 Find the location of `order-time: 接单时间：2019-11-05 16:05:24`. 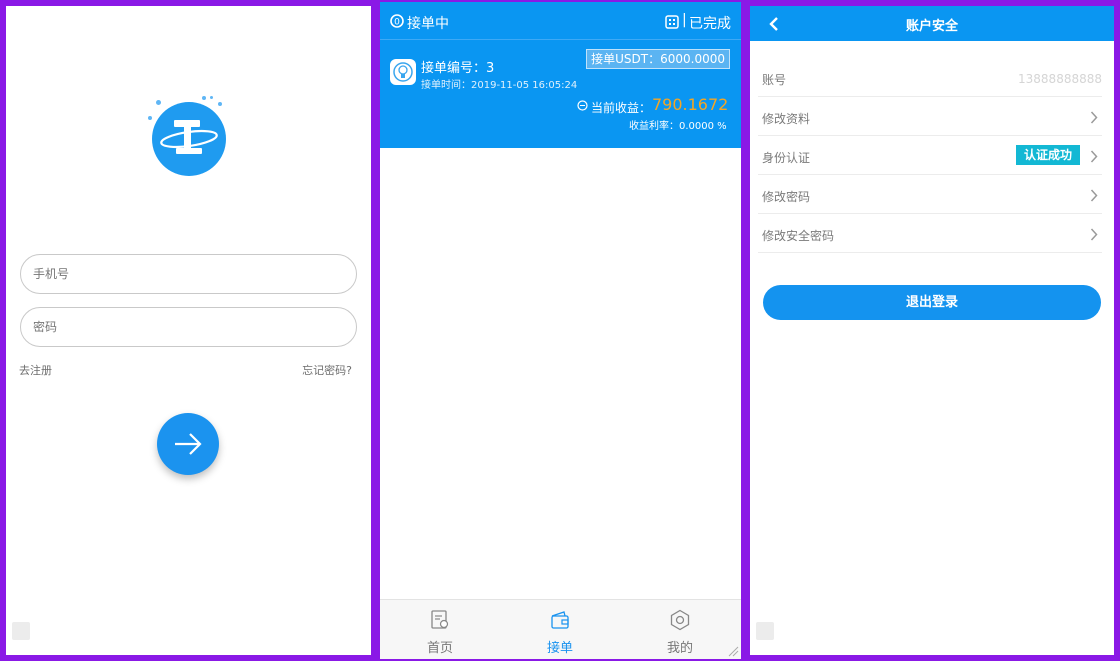

order-time: 接单时间：2019-11-05 16:05:24 is located at coordinates (499, 85).